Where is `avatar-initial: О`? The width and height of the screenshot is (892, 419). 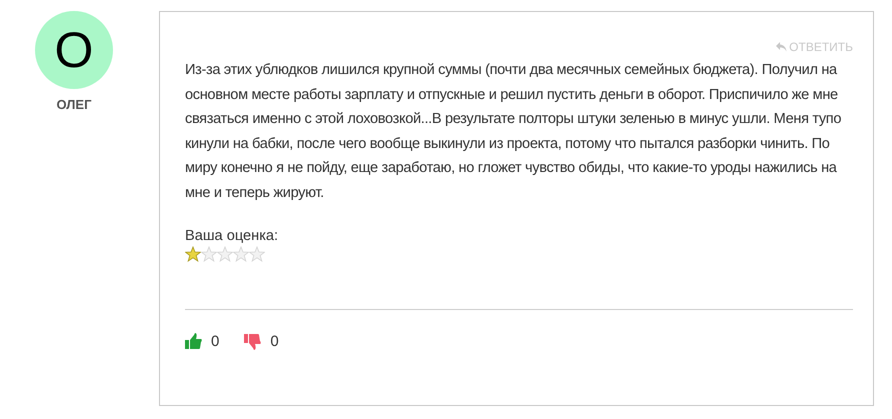
avatar-initial: О is located at coordinates (74, 50).